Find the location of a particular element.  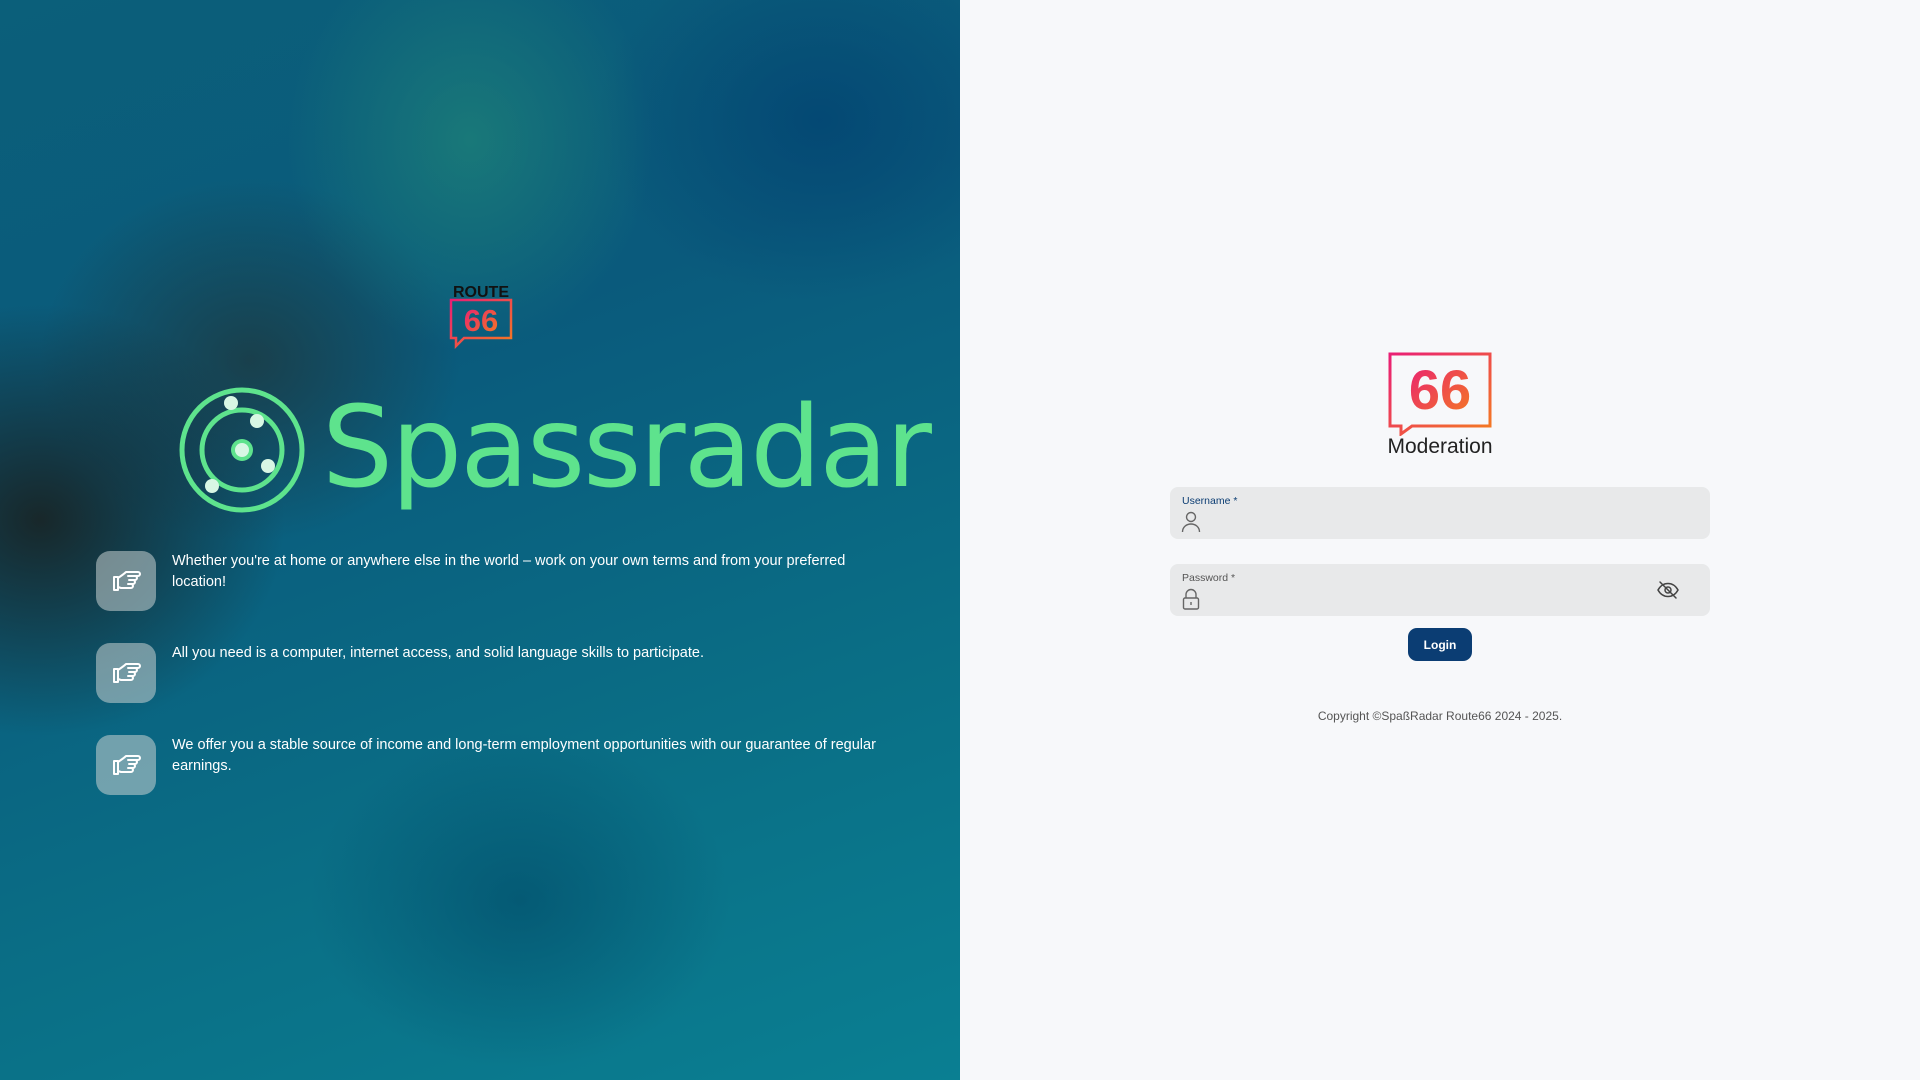

route66-badge-logo: 66 is located at coordinates (1440, 394).